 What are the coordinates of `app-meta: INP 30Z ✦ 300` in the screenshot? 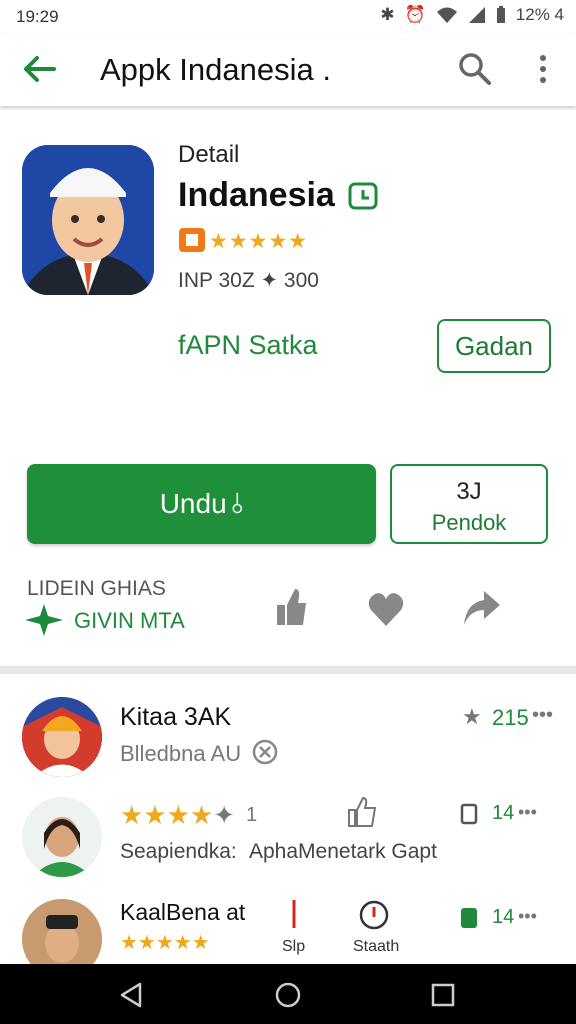 It's located at (248, 280).